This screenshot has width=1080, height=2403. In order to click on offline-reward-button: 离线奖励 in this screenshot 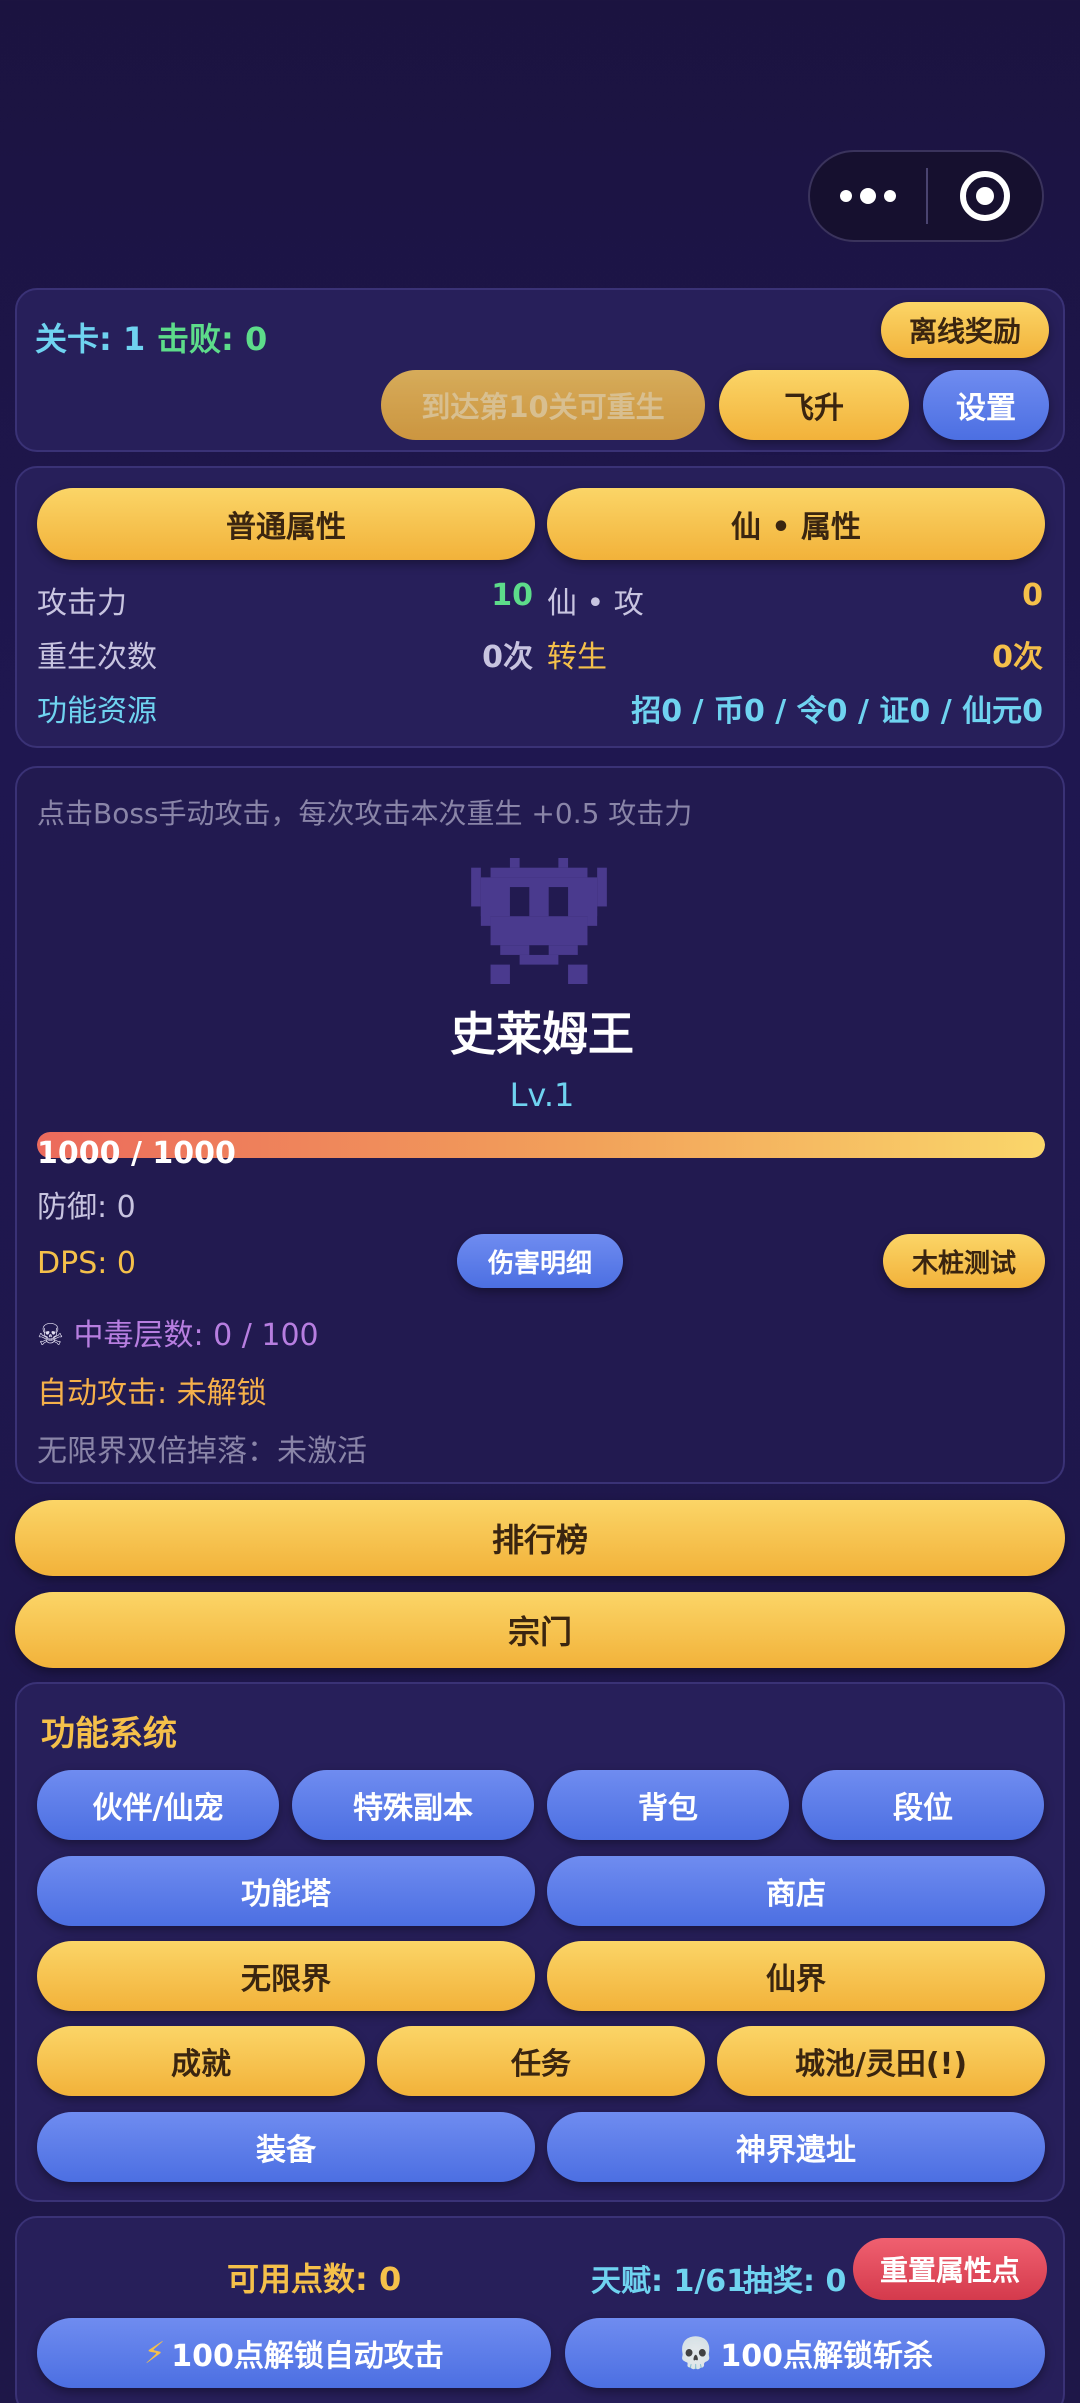, I will do `click(965, 330)`.